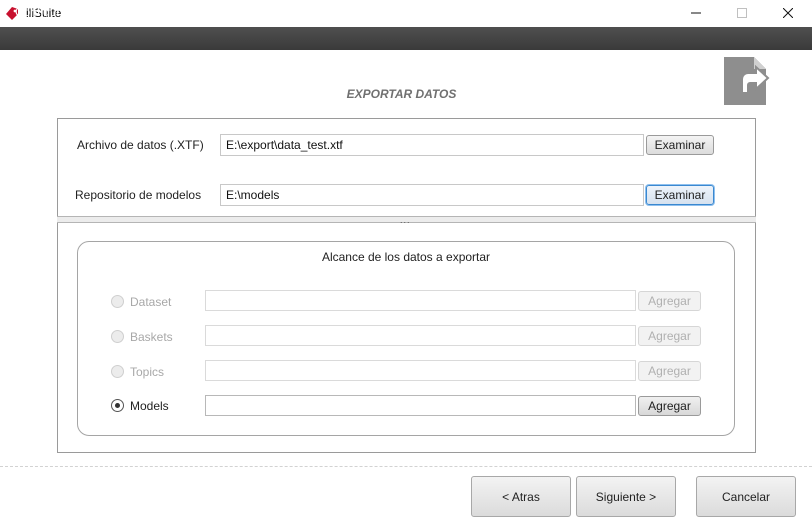 This screenshot has width=812, height=527. I want to click on minimize-icon, so click(696, 14).